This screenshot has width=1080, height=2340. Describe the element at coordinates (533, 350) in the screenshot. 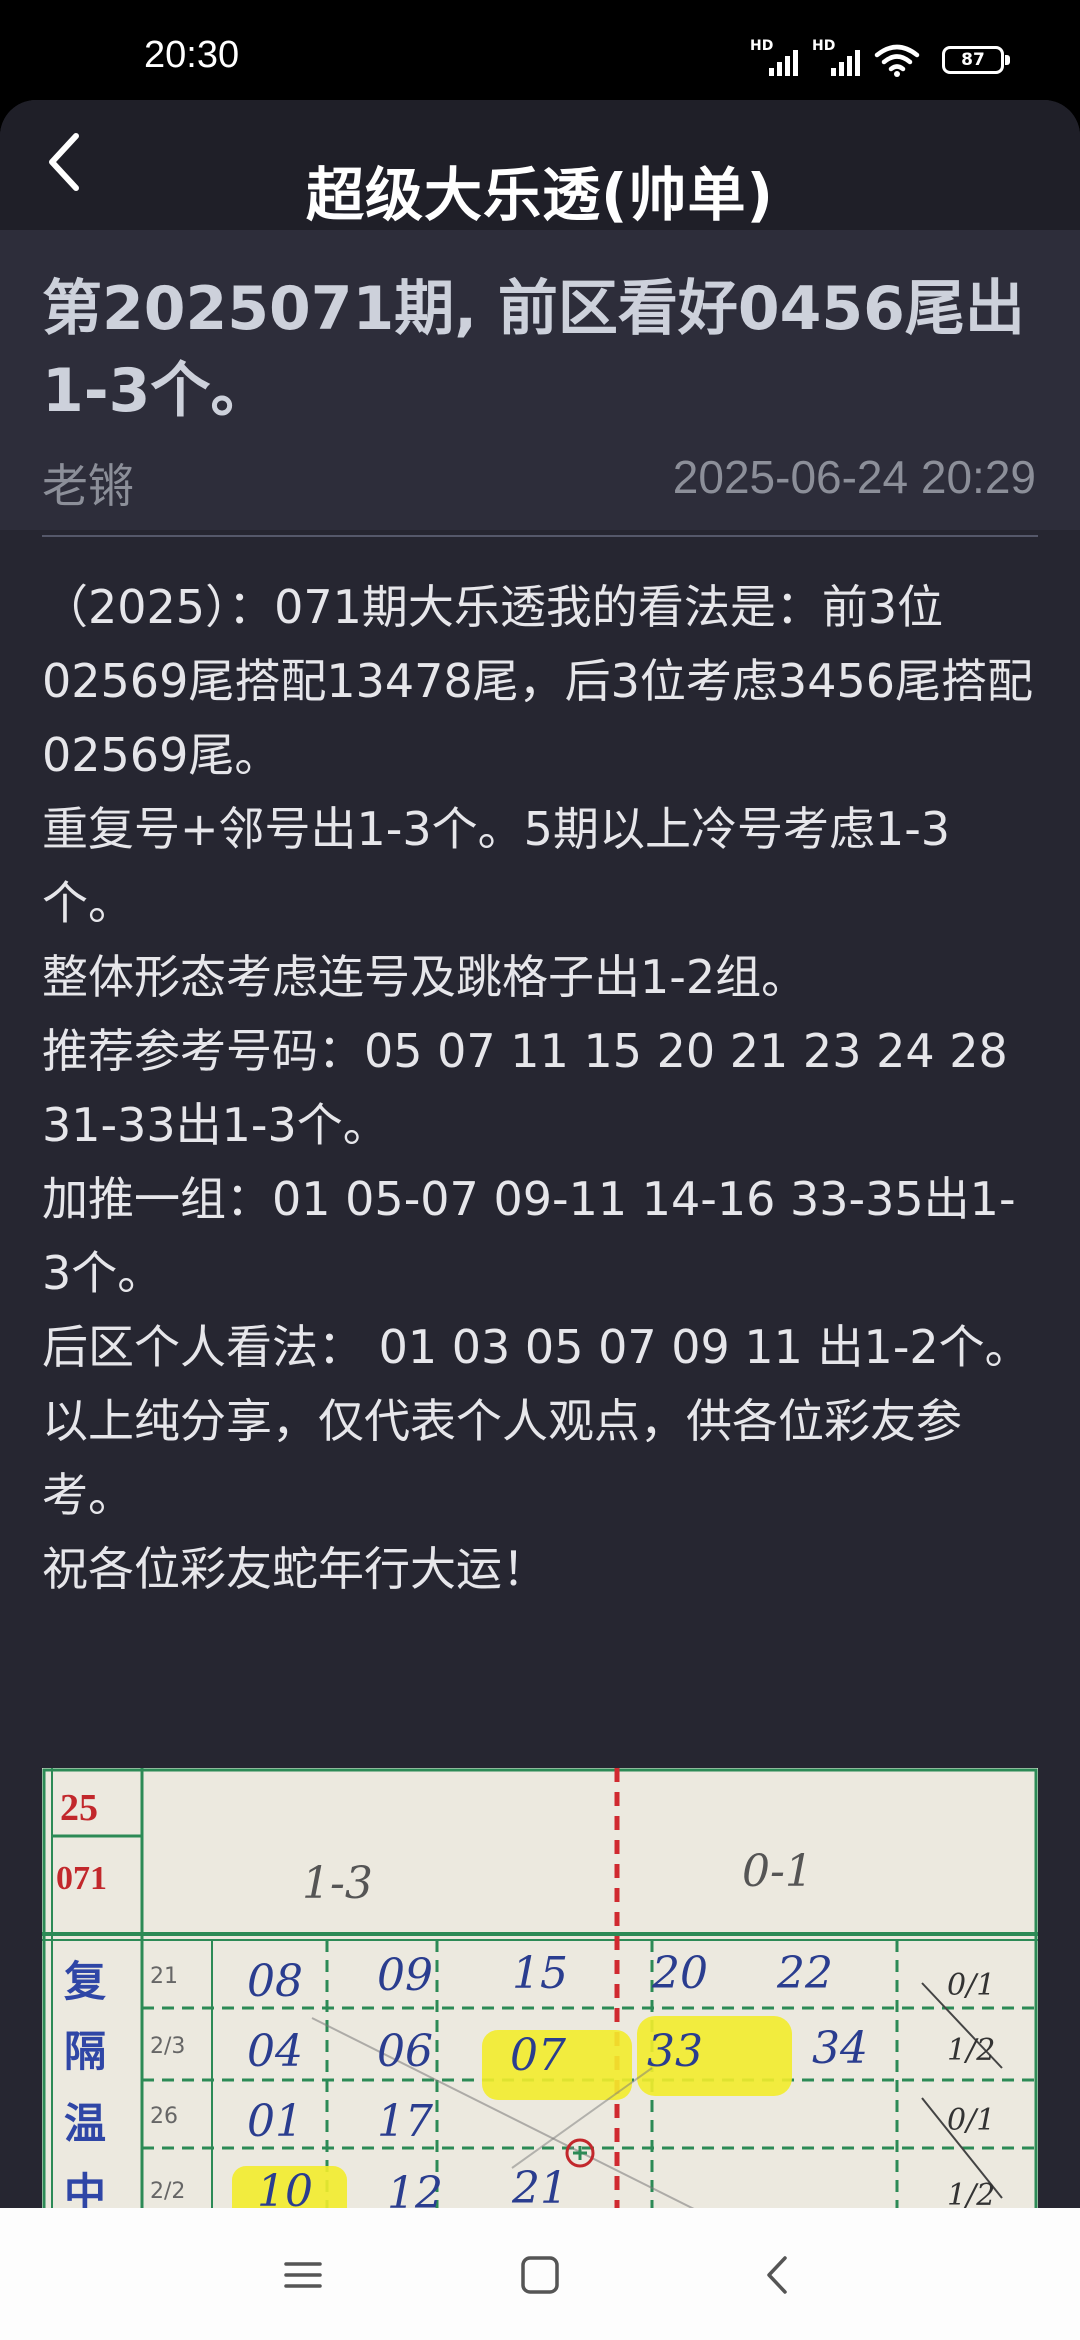

I see `article-title: 第2025071期, 前区看好0456尾出1-3个。` at that location.